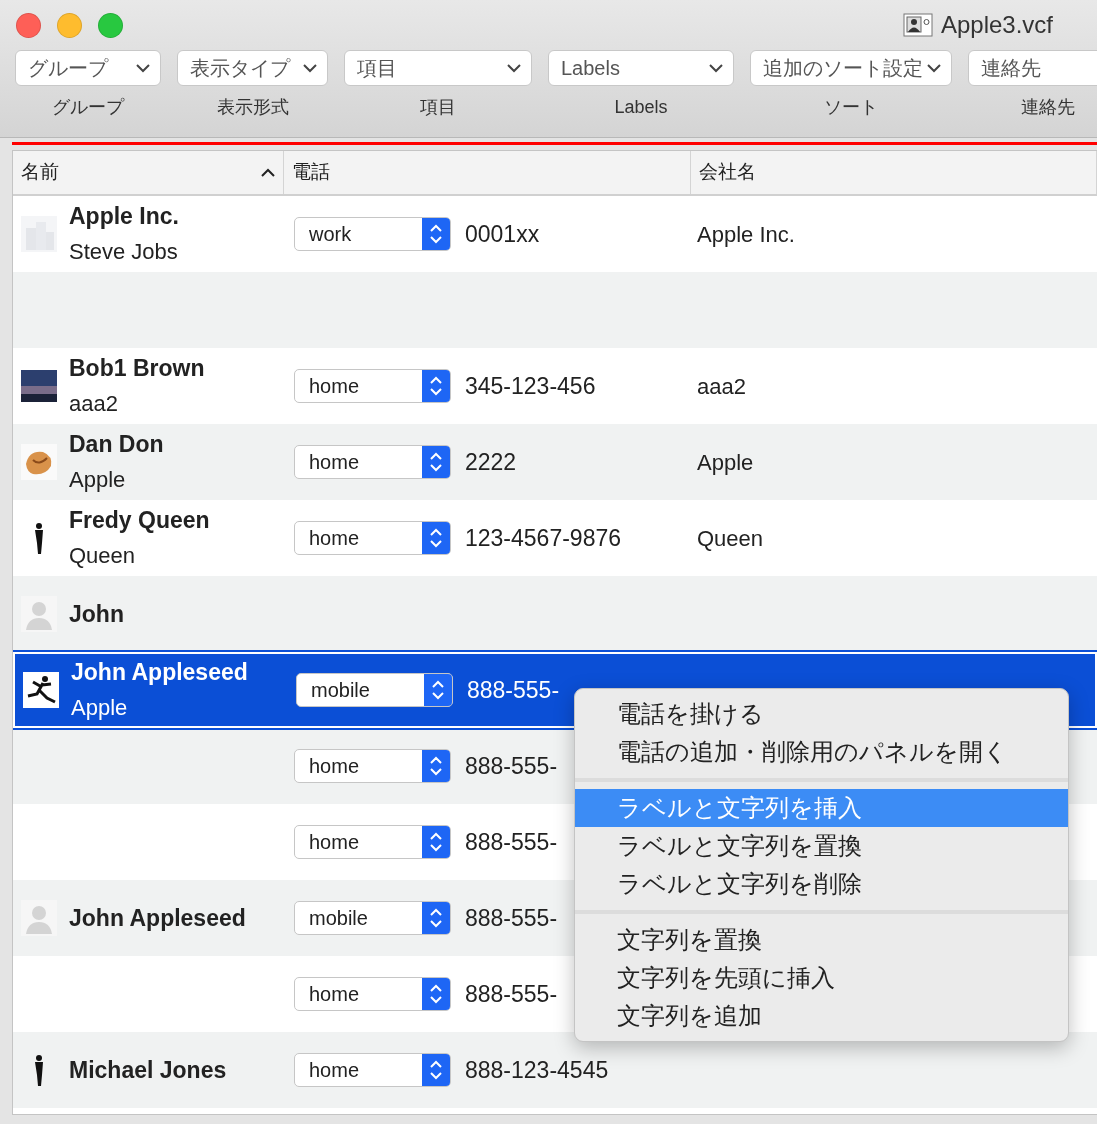  Describe the element at coordinates (746, 234) in the screenshot. I see `company-name: Apple Inc.` at that location.